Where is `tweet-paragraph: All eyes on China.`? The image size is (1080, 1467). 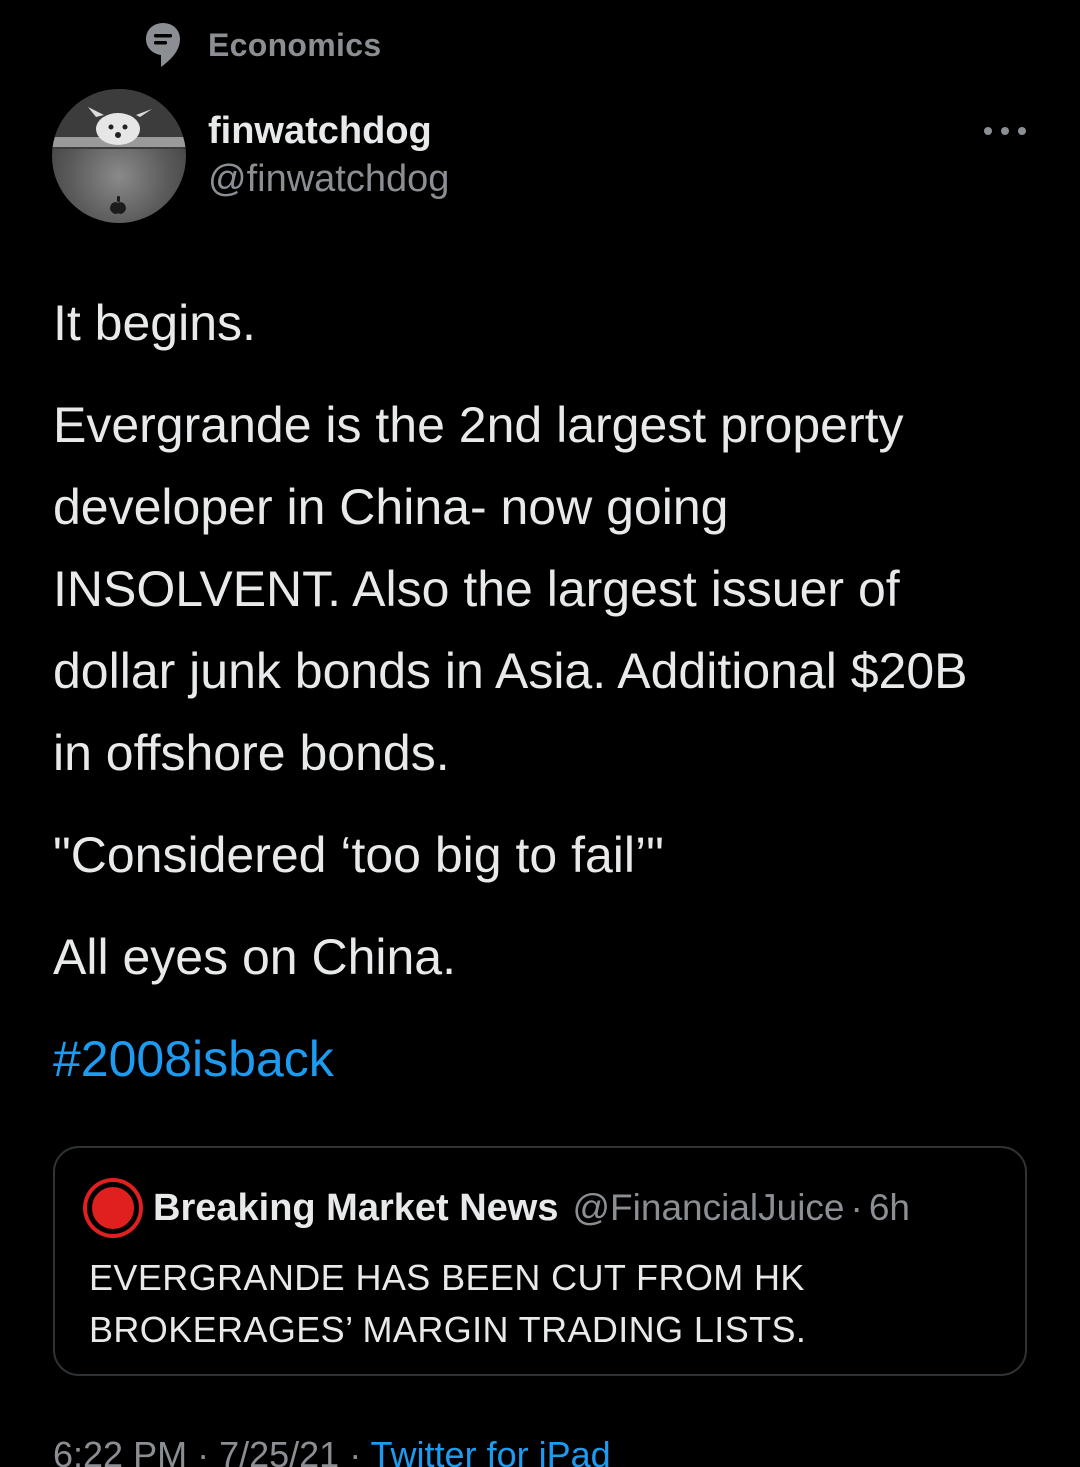 tweet-paragraph: All eyes on China. is located at coordinates (255, 957).